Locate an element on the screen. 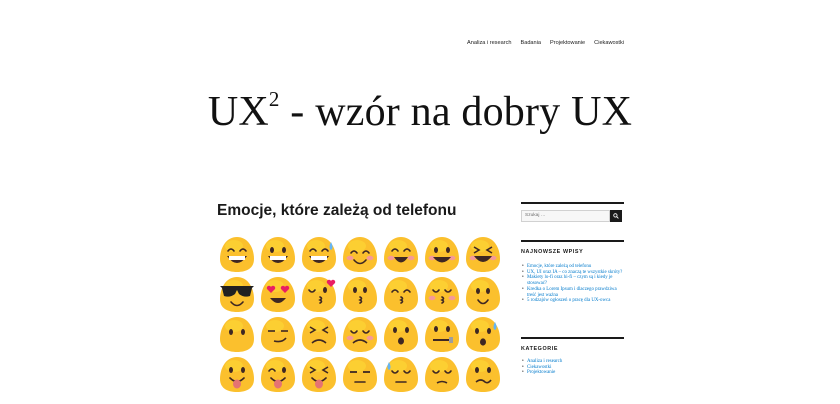 The height and width of the screenshot is (404, 840). recent-posts-title: NAJNOWSZE WPISY is located at coordinates (552, 252).